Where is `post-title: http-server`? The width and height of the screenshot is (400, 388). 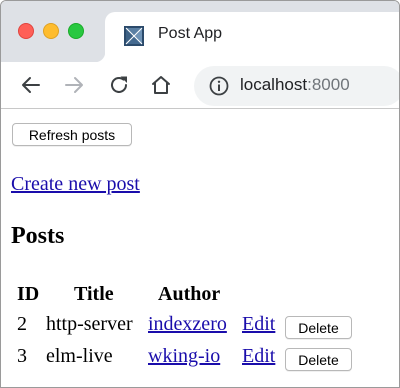
post-title: http-server is located at coordinates (89, 324).